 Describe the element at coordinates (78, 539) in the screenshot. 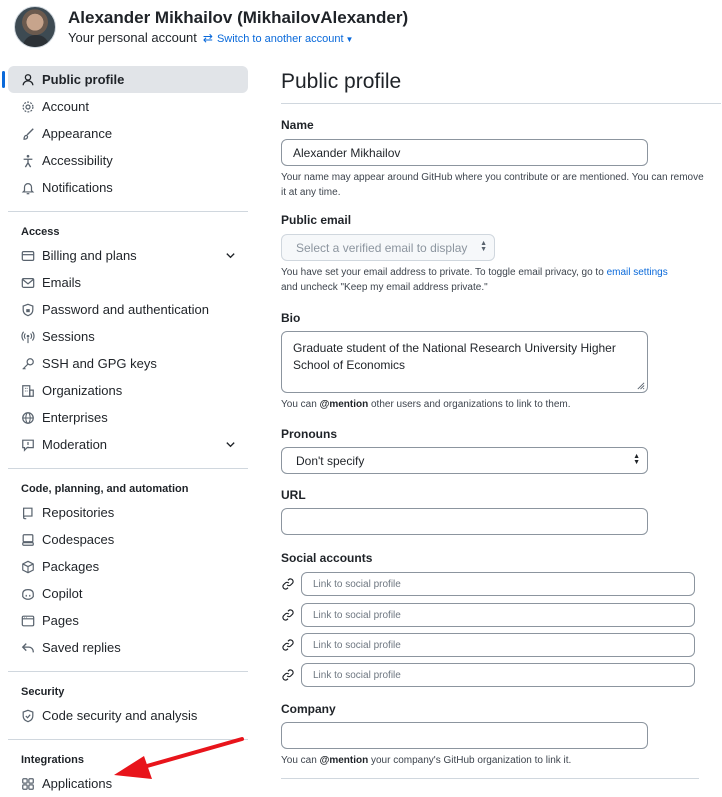

I see `sidebar-item-label: Codespaces` at that location.